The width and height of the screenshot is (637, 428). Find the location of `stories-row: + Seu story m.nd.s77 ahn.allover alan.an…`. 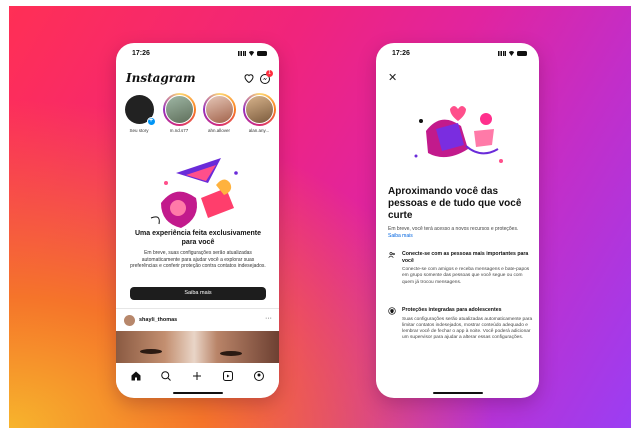

stories-row: + Seu story m.nd.s77 ahn.allover alan.an… is located at coordinates (200, 114).